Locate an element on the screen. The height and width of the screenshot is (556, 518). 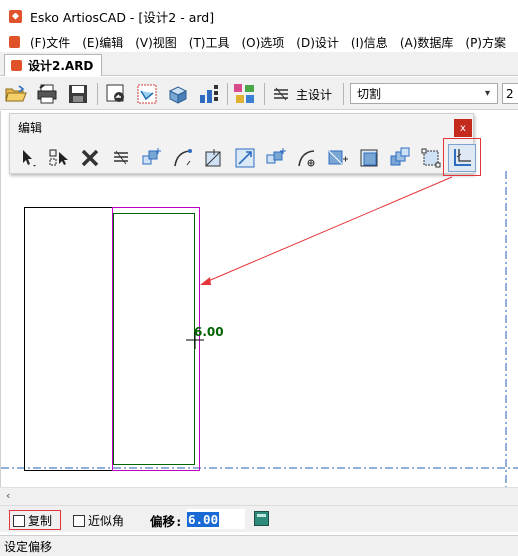
offset-dimension-text: 6.00 is located at coordinates (209, 332).